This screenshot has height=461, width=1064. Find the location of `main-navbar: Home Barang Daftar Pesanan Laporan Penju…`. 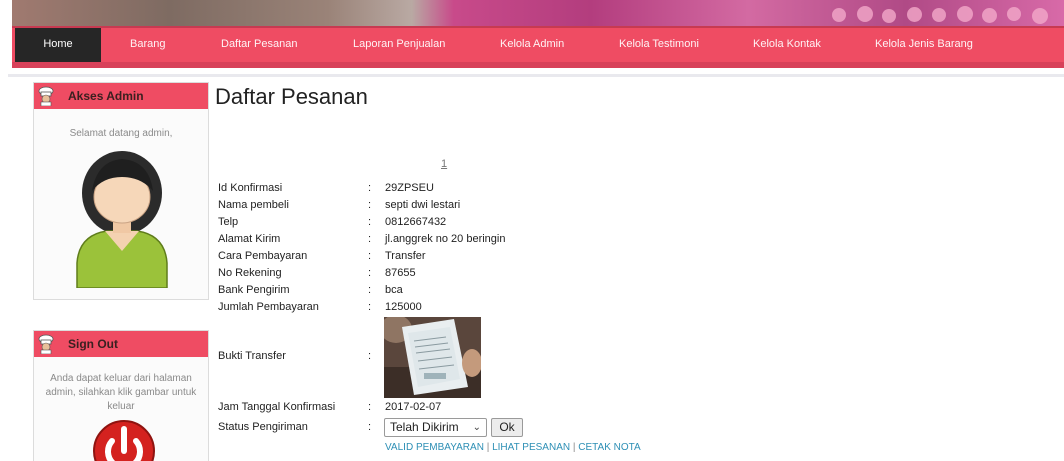

main-navbar: Home Barang Daftar Pesanan Laporan Penju… is located at coordinates (538, 47).